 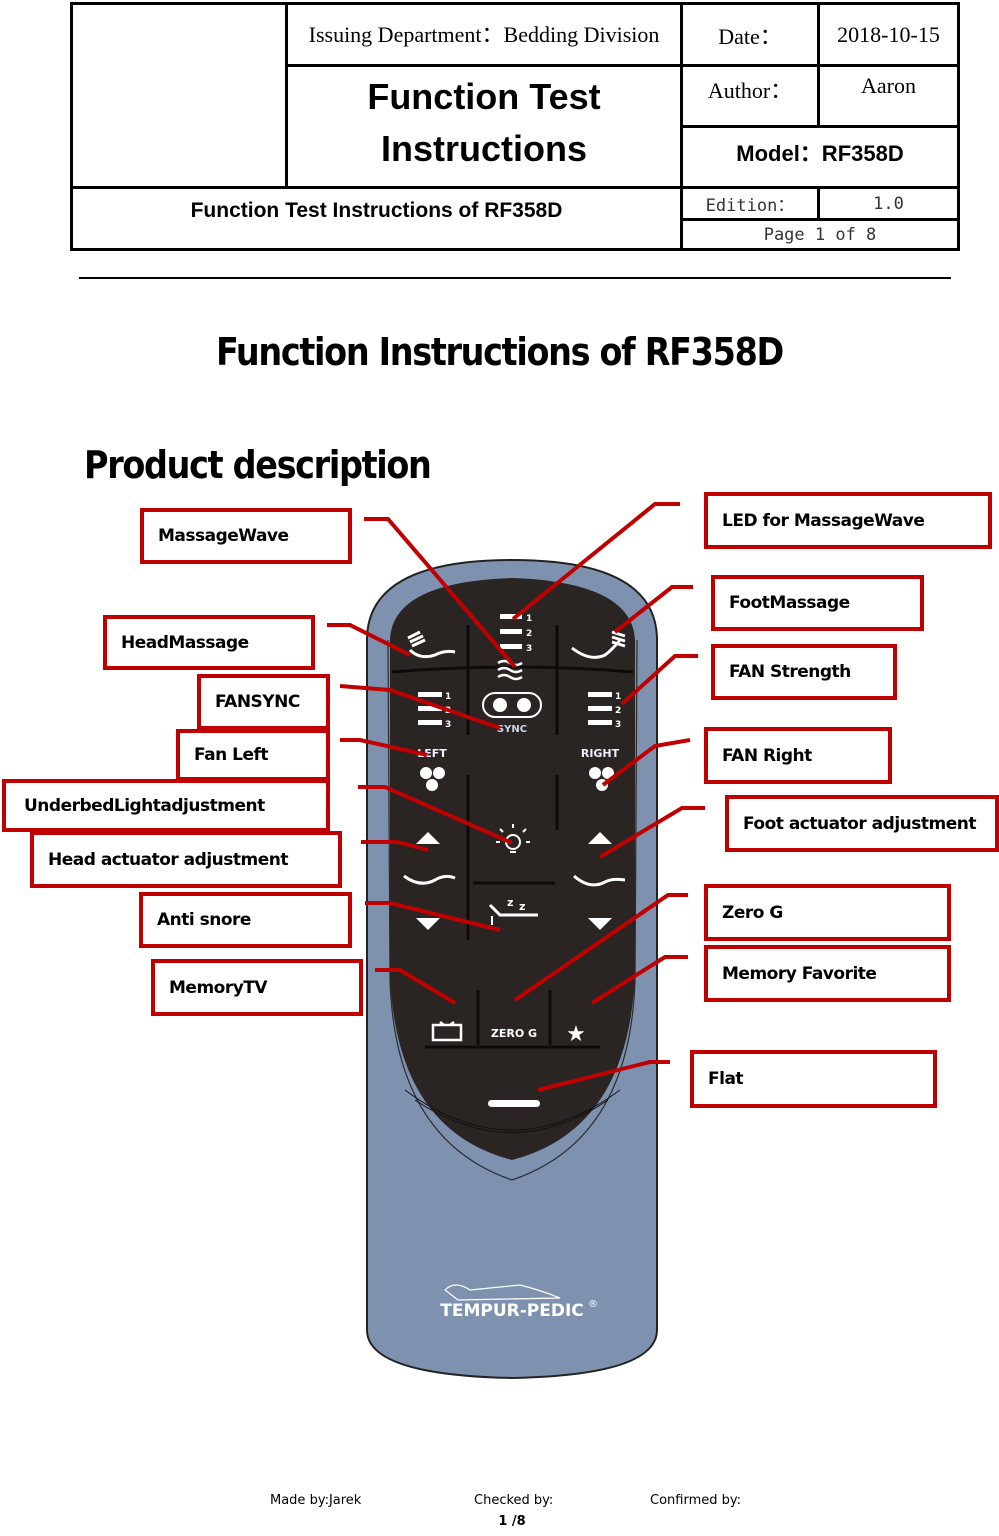 I want to click on callout-fan-sync: FANSYNC, so click(x=263, y=702).